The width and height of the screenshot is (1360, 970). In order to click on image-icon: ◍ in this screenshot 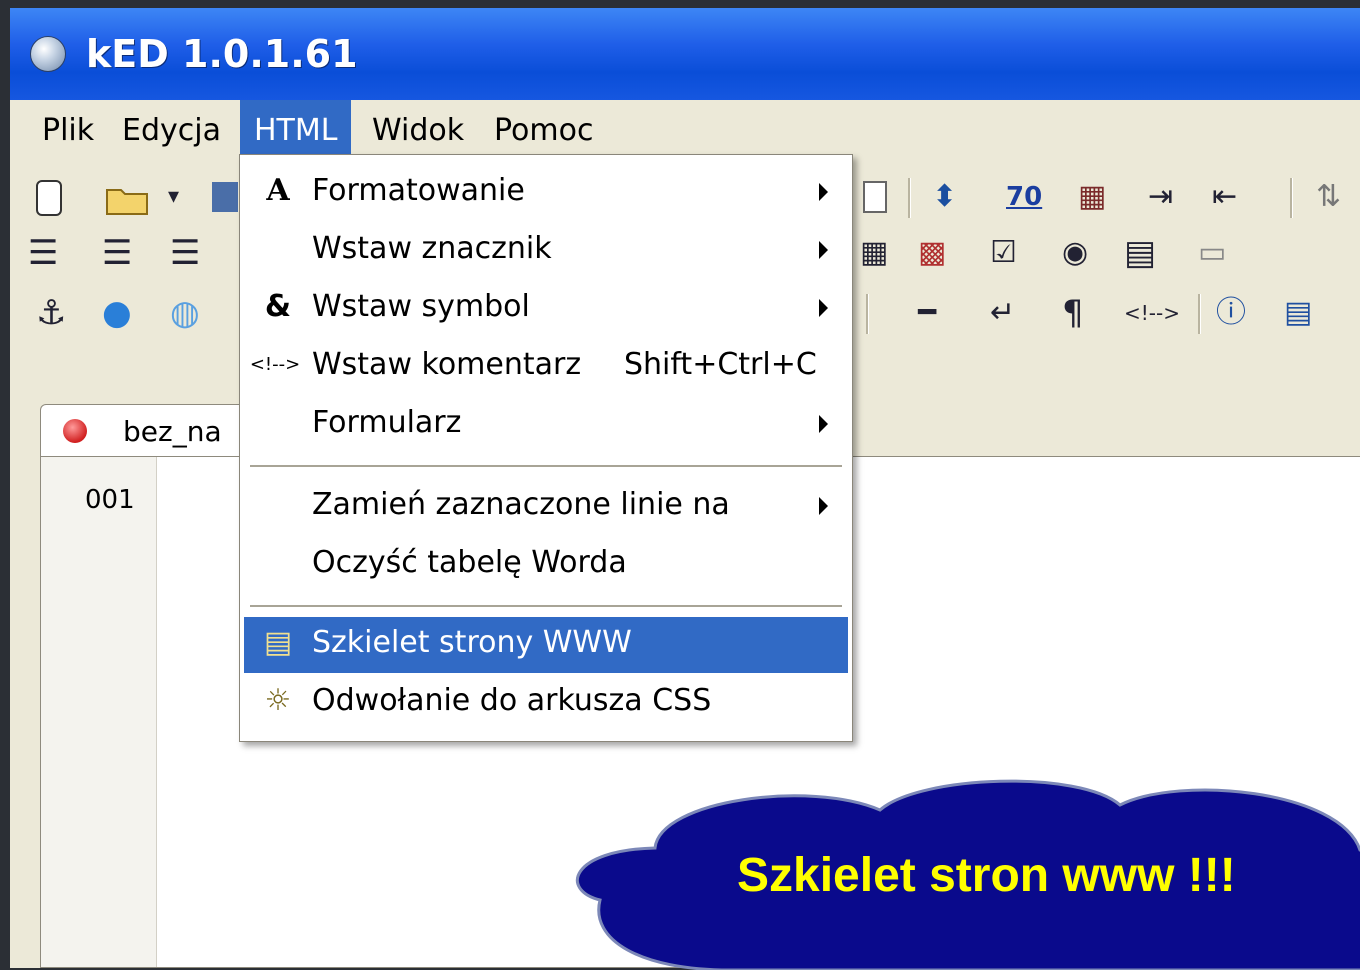, I will do `click(185, 313)`.